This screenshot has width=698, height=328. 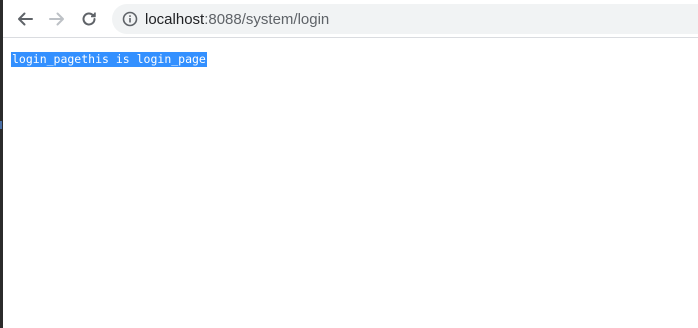 I want to click on forward-arrow-icon, so click(x=56, y=19).